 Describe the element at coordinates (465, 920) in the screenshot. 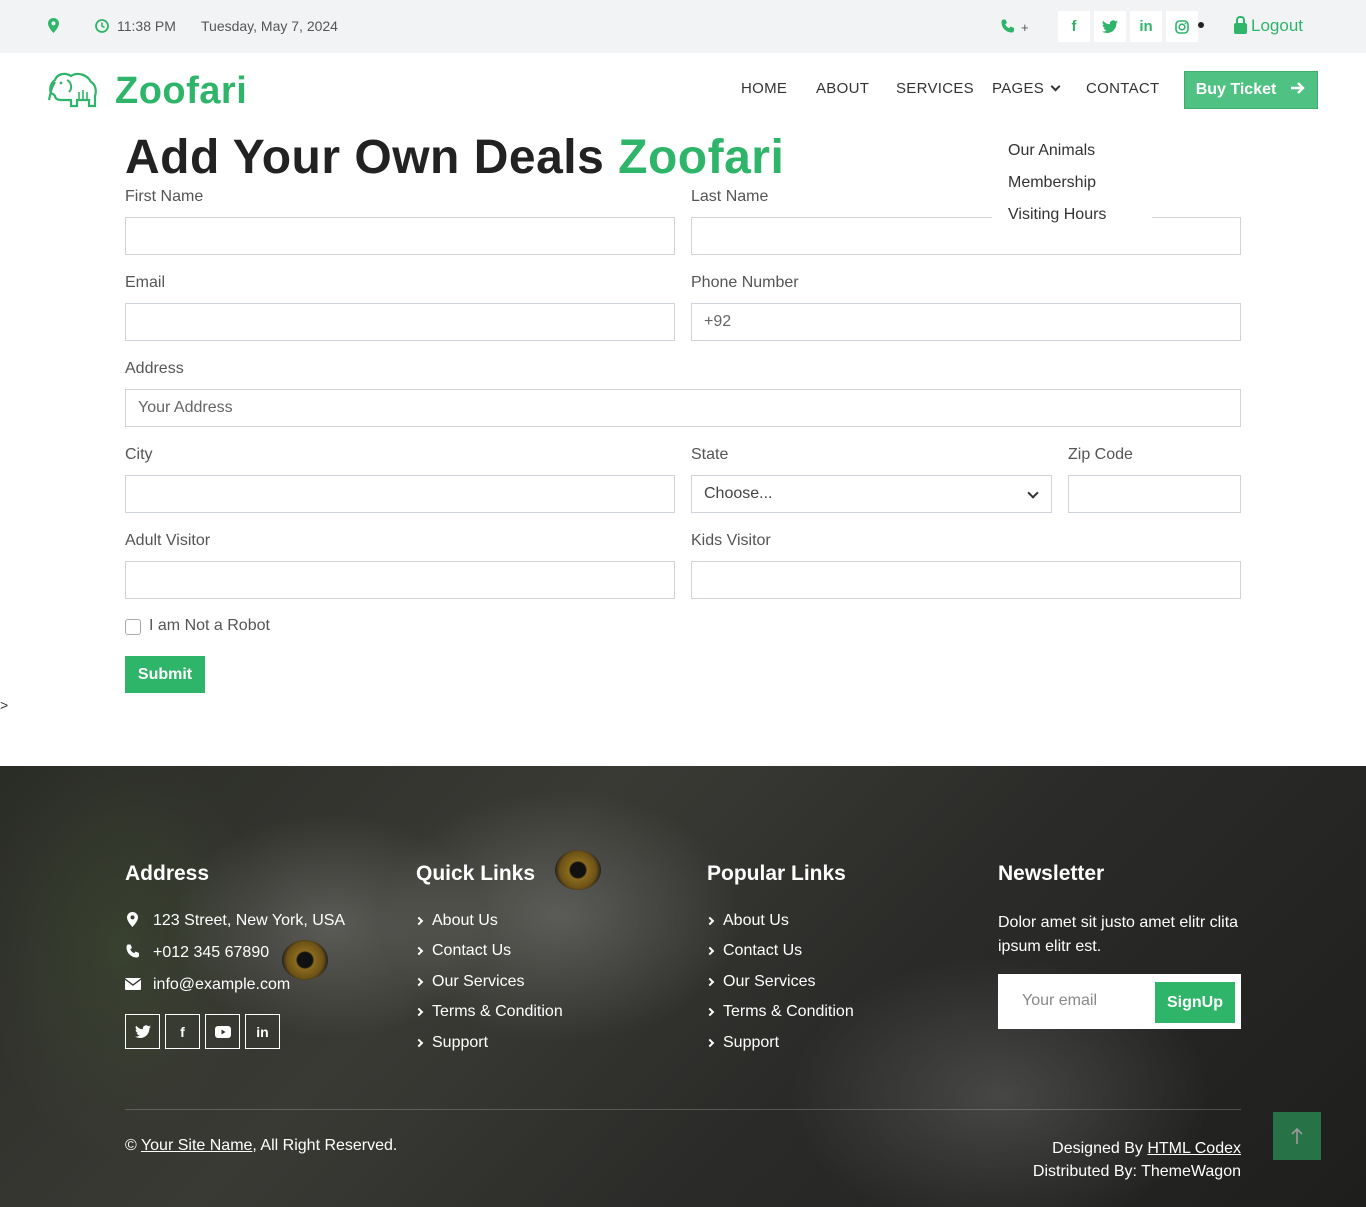

I see `quick-link-label: About Us` at that location.